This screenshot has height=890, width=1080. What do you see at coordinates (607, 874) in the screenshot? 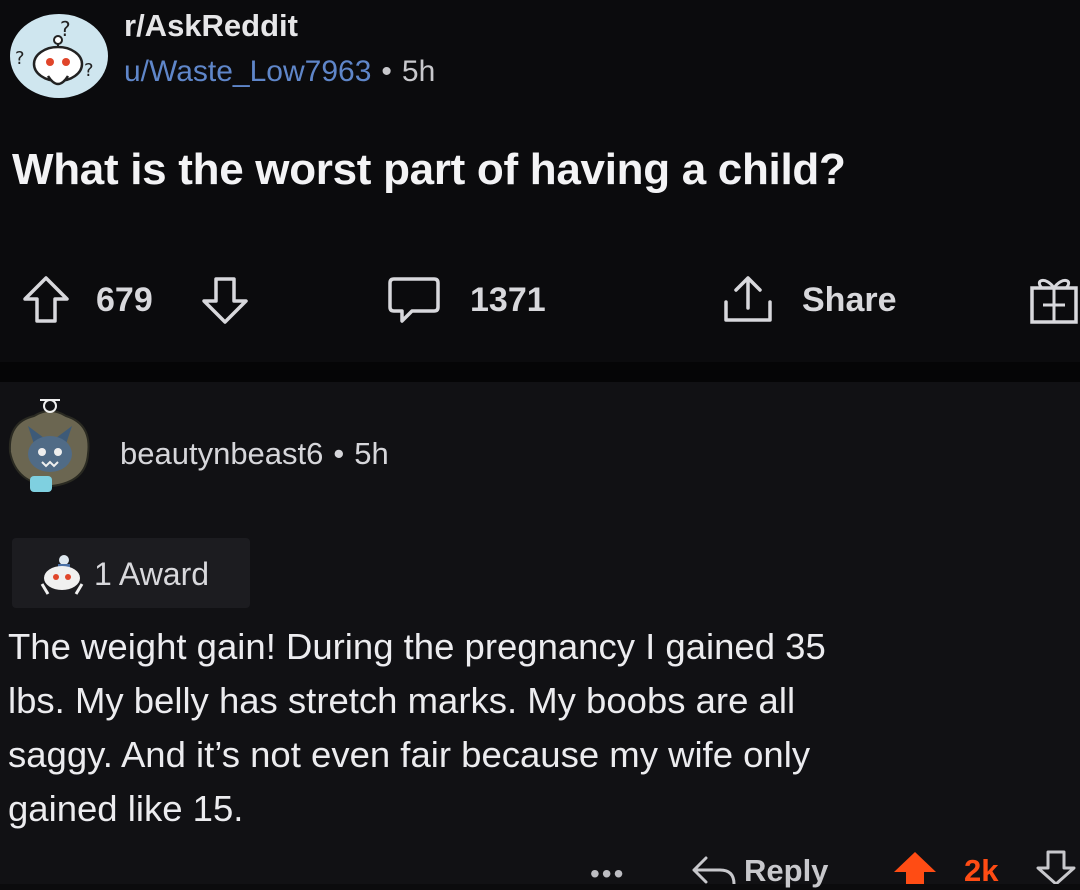
I see `more-options-button: •••` at bounding box center [607, 874].